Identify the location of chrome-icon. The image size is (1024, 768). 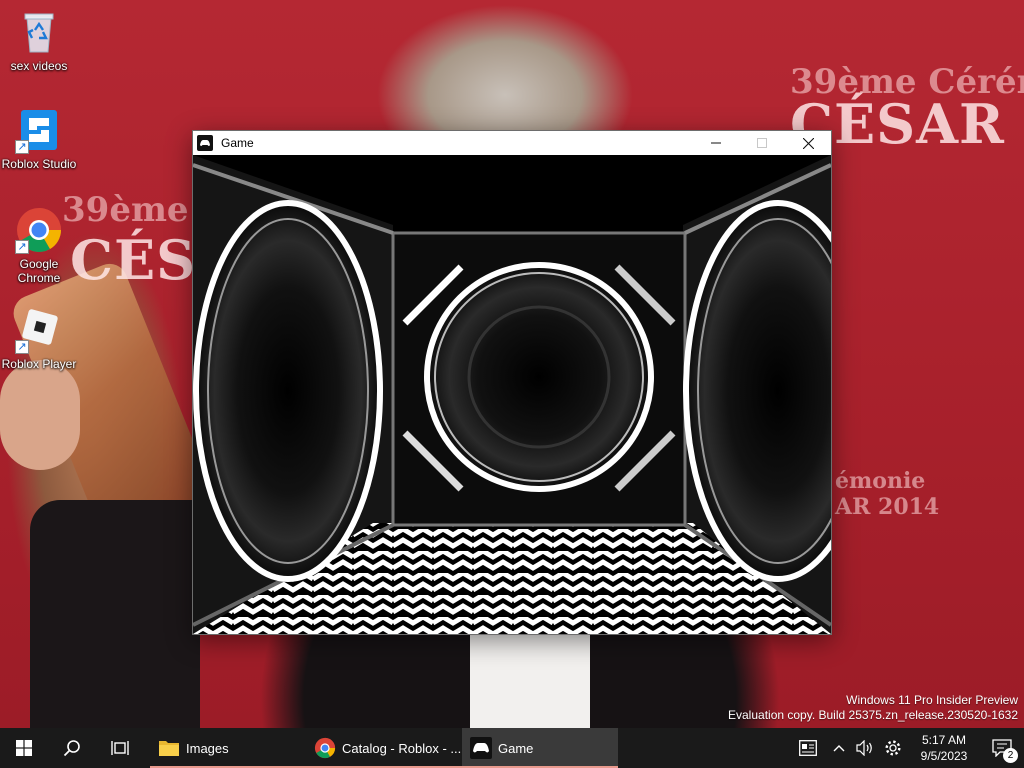
(325, 748).